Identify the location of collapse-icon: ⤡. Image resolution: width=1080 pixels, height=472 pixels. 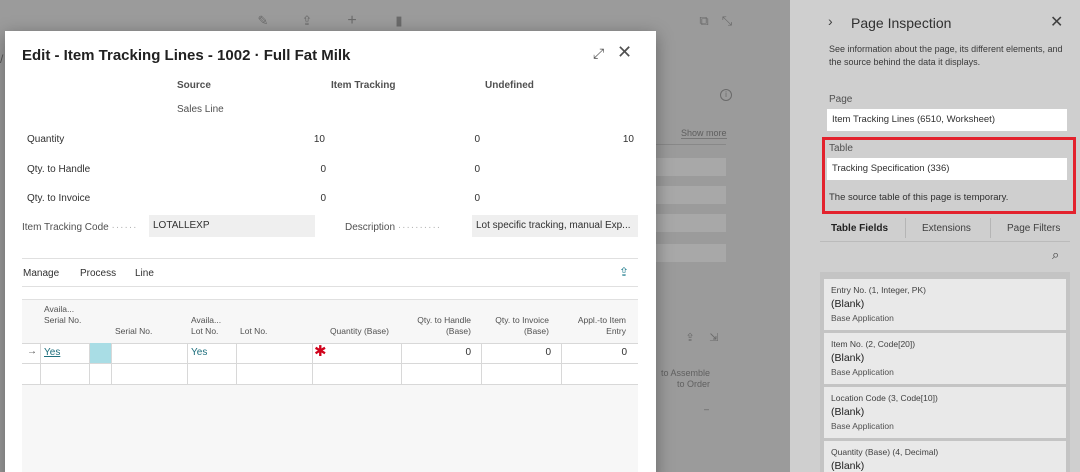
(727, 20).